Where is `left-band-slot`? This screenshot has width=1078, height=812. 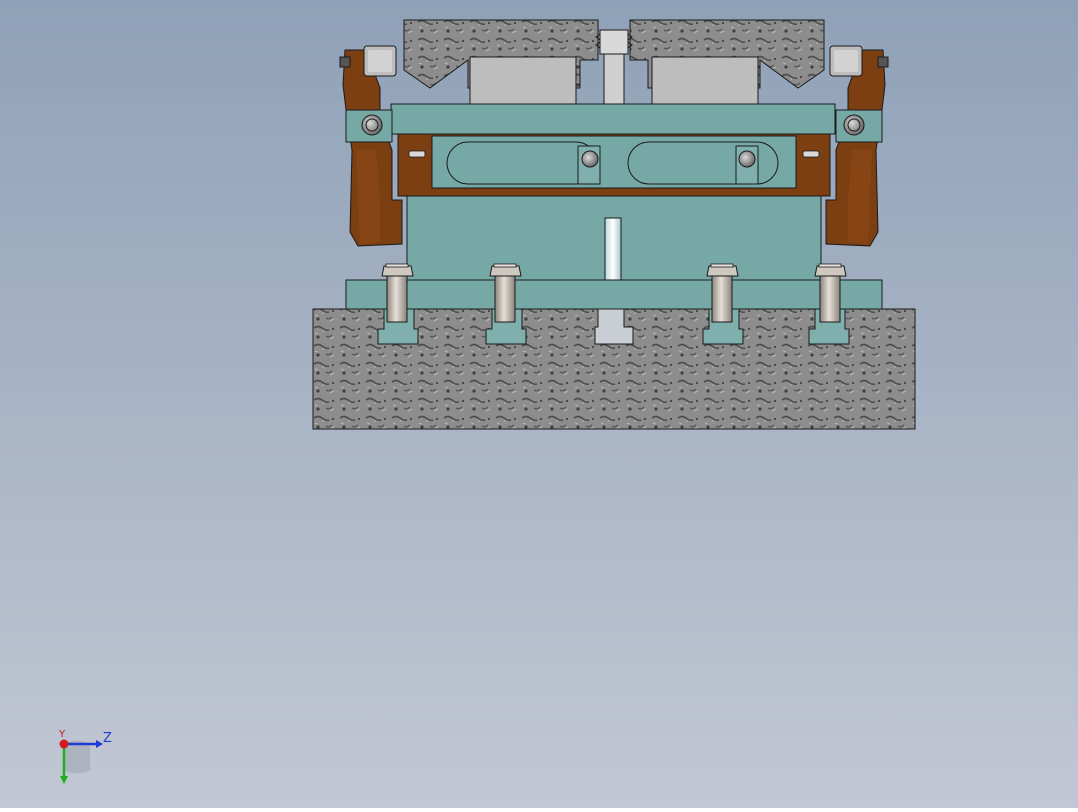 left-band-slot is located at coordinates (417, 154).